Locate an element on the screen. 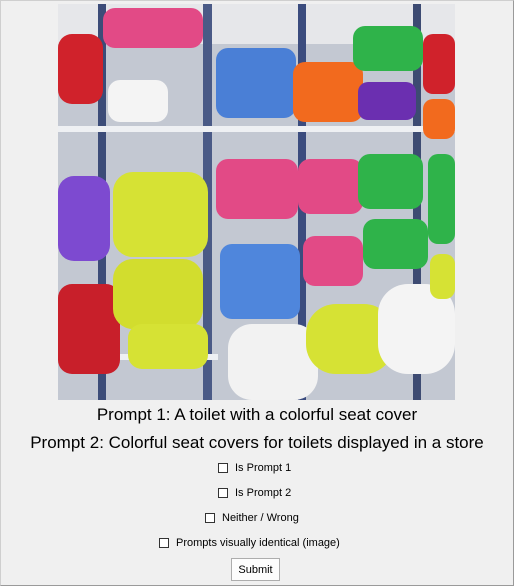 The height and width of the screenshot is (586, 514). is-prompt-2-checkbox is located at coordinates (223, 493).